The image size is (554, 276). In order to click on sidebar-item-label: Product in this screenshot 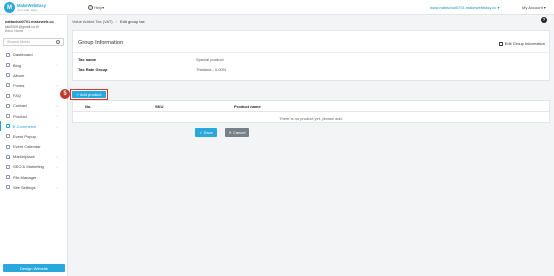, I will do `click(20, 116)`.